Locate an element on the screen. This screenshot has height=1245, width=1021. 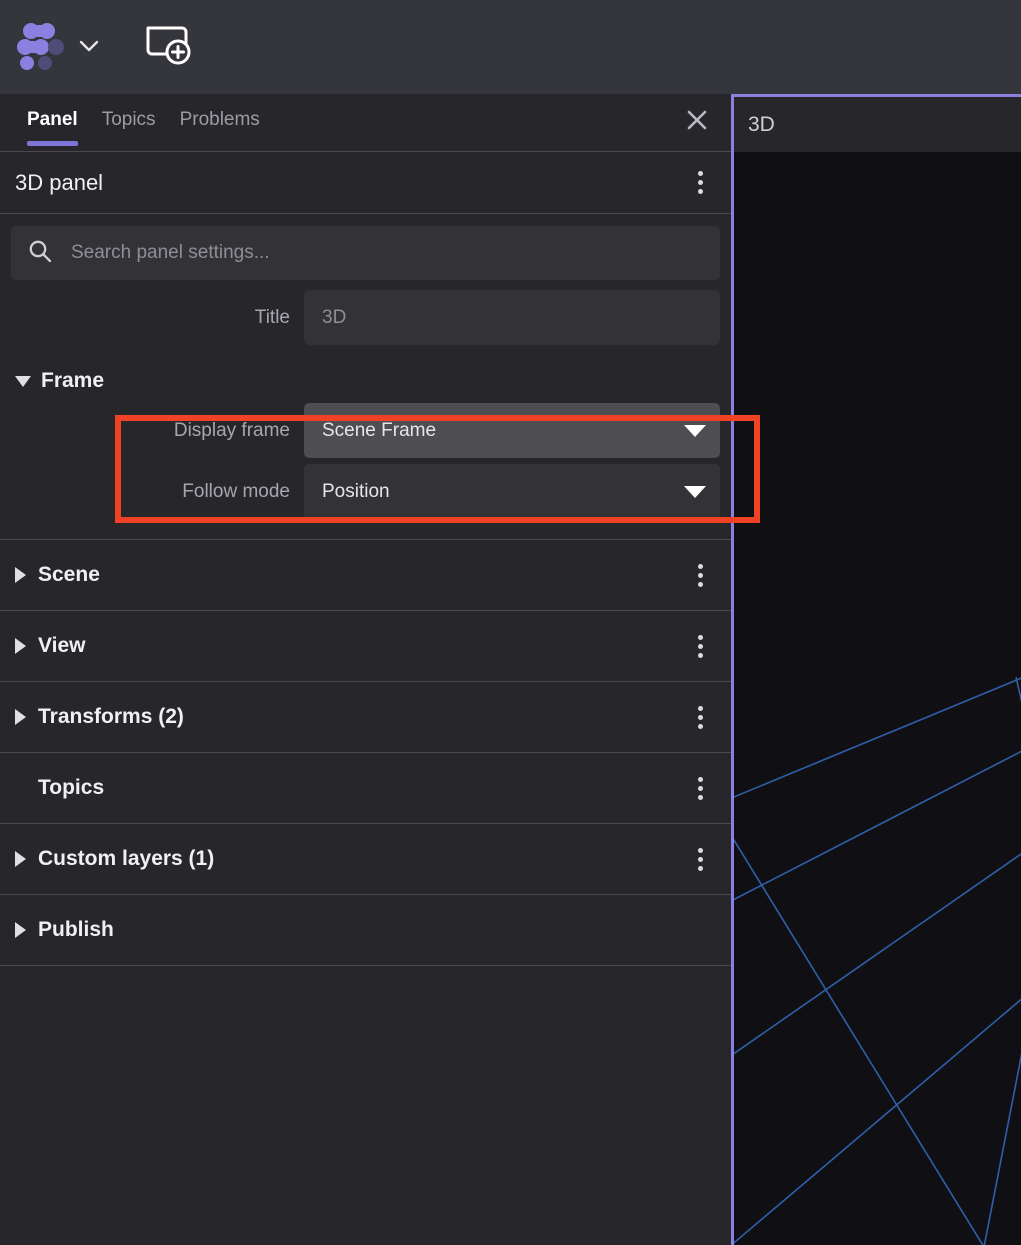
sidebar-section-scene-label: Scene is located at coordinates (69, 574).